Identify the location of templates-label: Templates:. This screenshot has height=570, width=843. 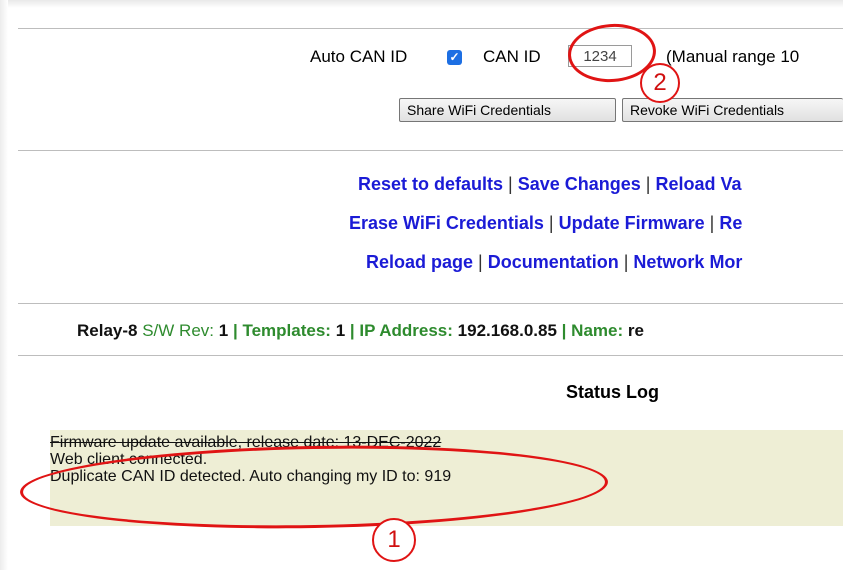
(286, 330).